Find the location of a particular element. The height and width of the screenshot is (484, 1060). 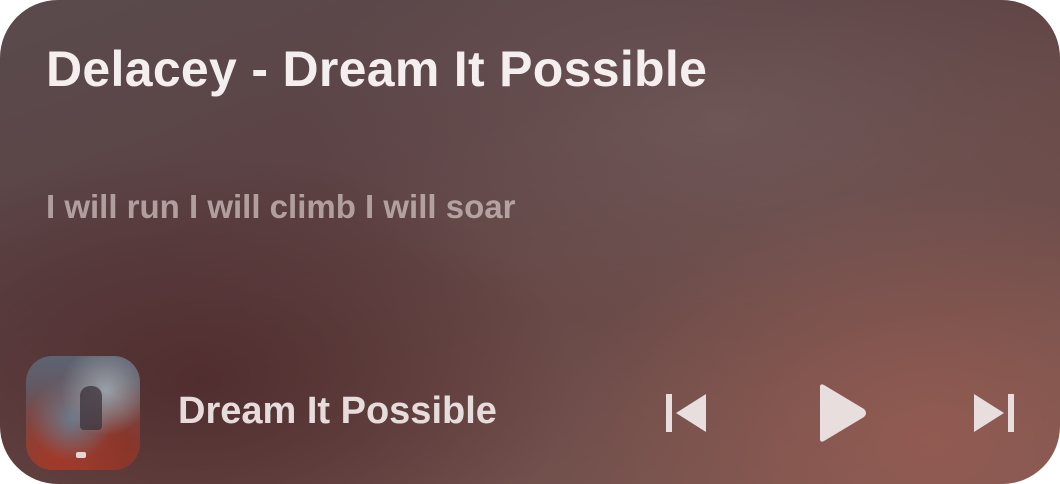

album-art-figure is located at coordinates (91, 408).